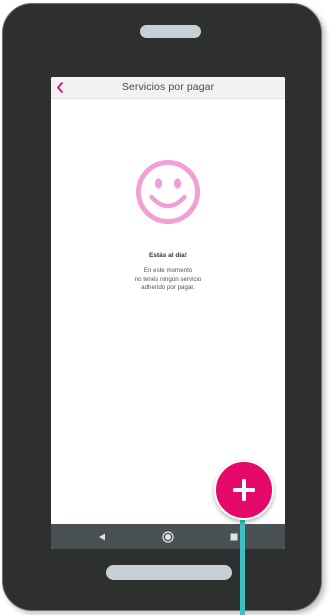 The width and height of the screenshot is (329, 615). I want to click on callout-connector-line, so click(242, 565).